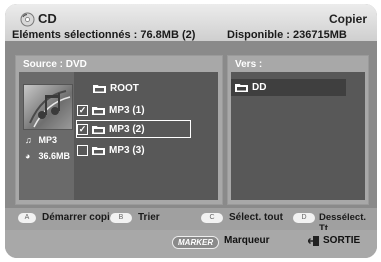 The height and width of the screenshot is (262, 381). What do you see at coordinates (127, 150) in the screenshot?
I see `tree-item-label: MP3 (3)` at bounding box center [127, 150].